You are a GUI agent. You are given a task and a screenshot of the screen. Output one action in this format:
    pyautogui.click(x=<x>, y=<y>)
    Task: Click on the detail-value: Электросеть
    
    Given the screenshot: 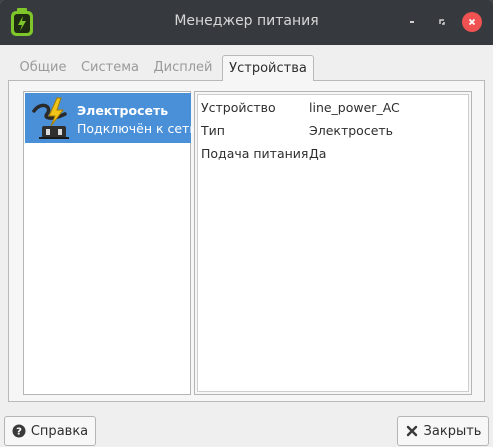 What is the action you would take?
    pyautogui.click(x=351, y=130)
    